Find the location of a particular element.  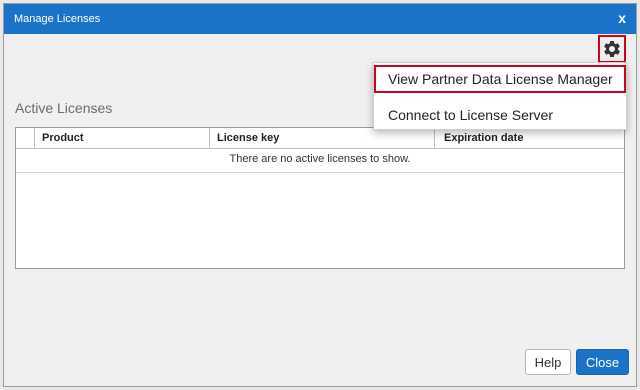

dialog-titlebar: Manage Licenses x is located at coordinates (320, 19).